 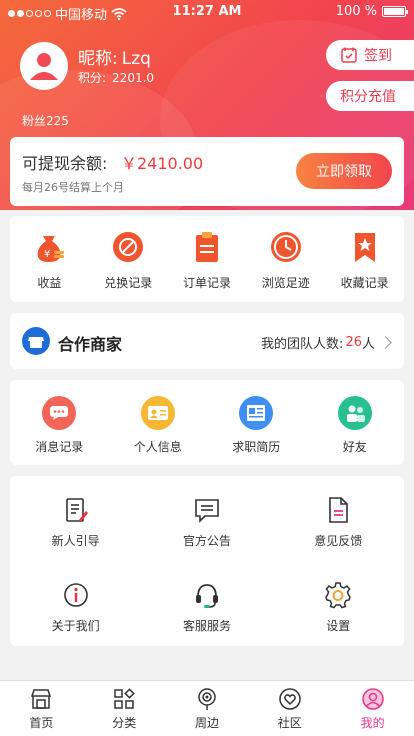 I want to click on recharge-label: 积分充值, so click(x=368, y=97).